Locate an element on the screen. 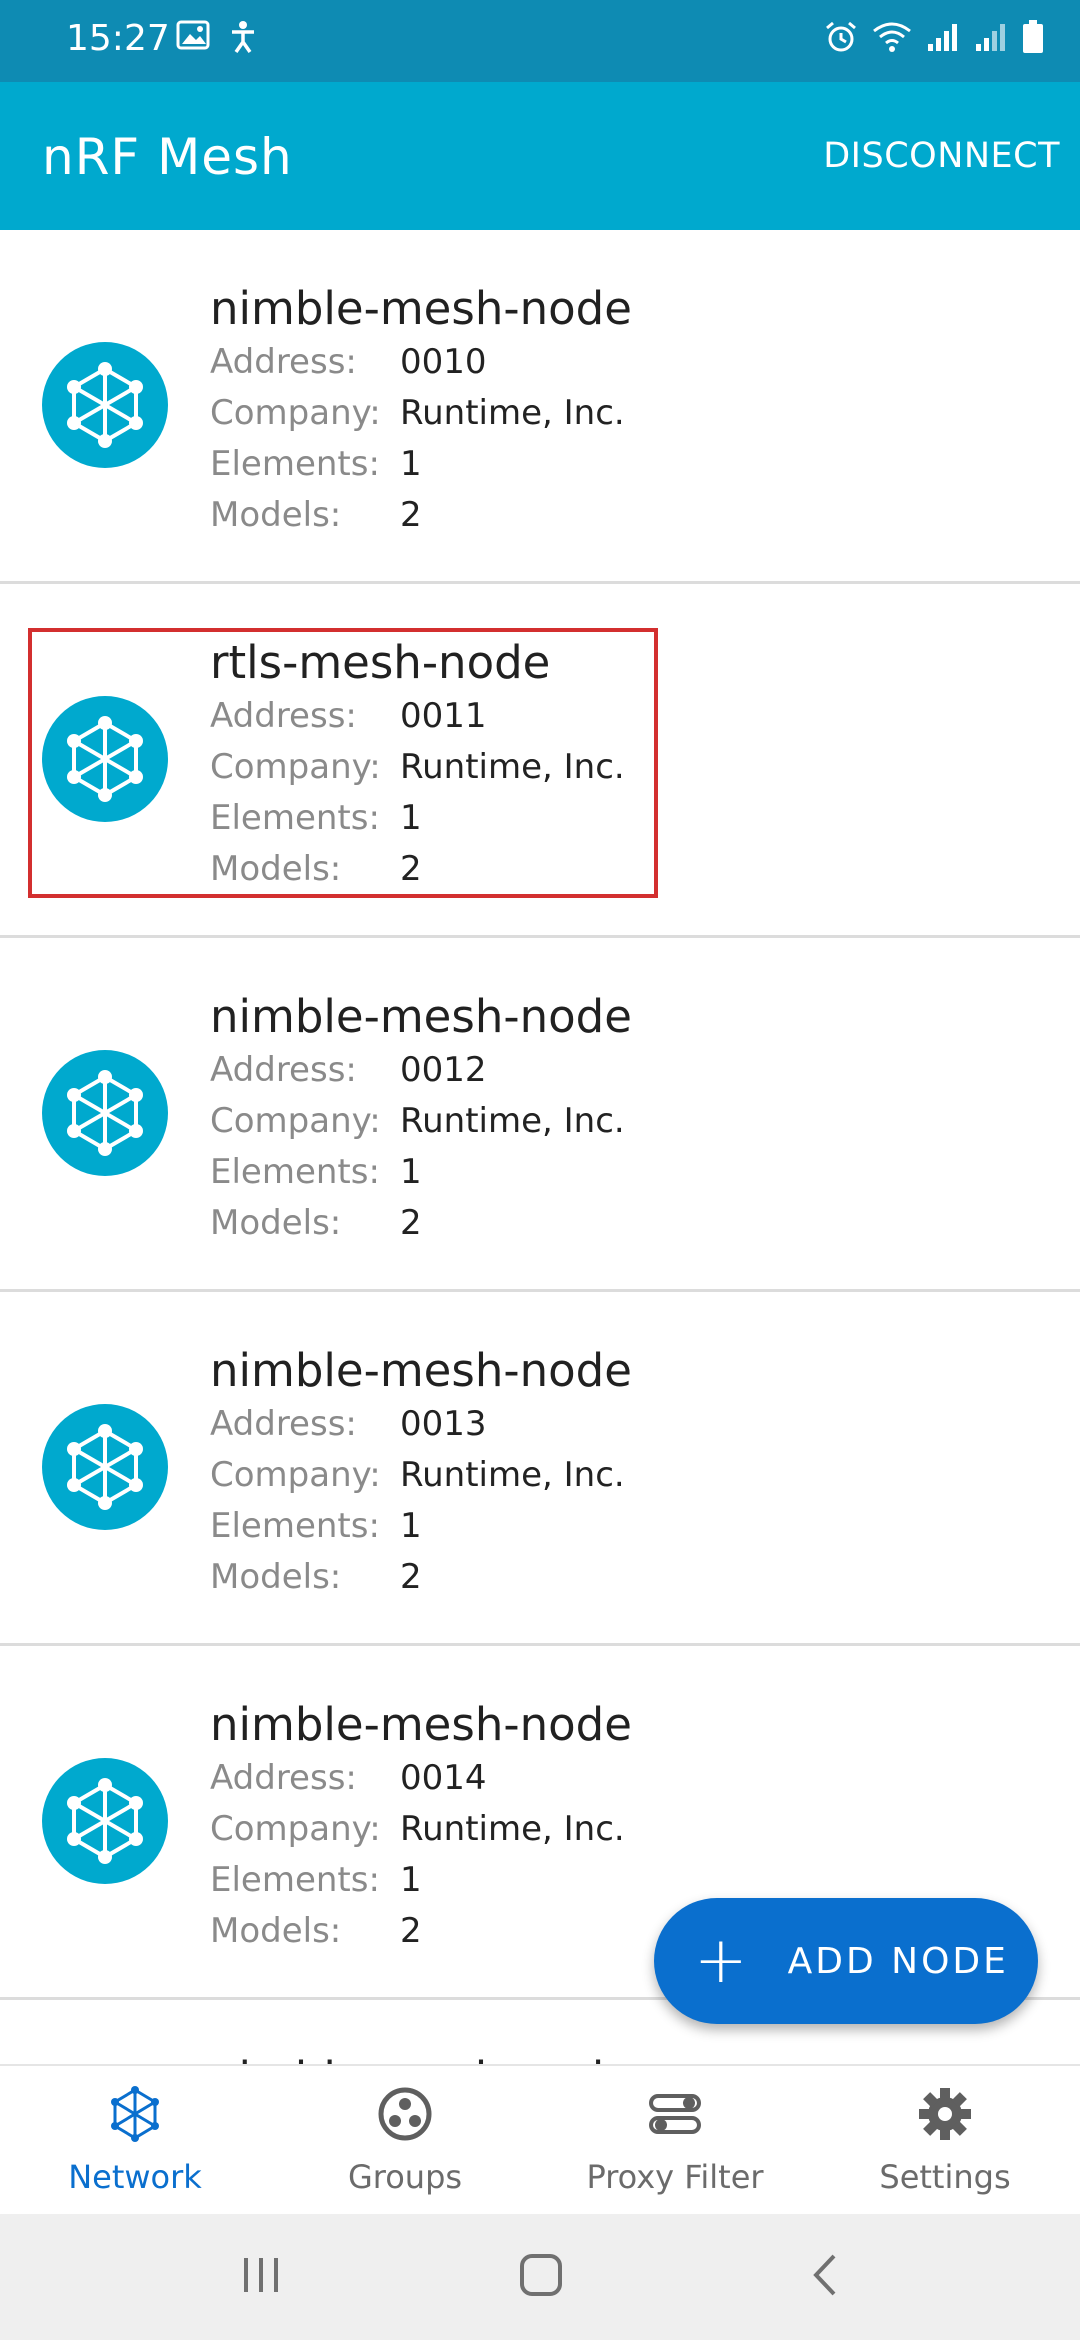 This screenshot has width=1080, height=2340. node-name: rtls-mesh-node is located at coordinates (380, 662).